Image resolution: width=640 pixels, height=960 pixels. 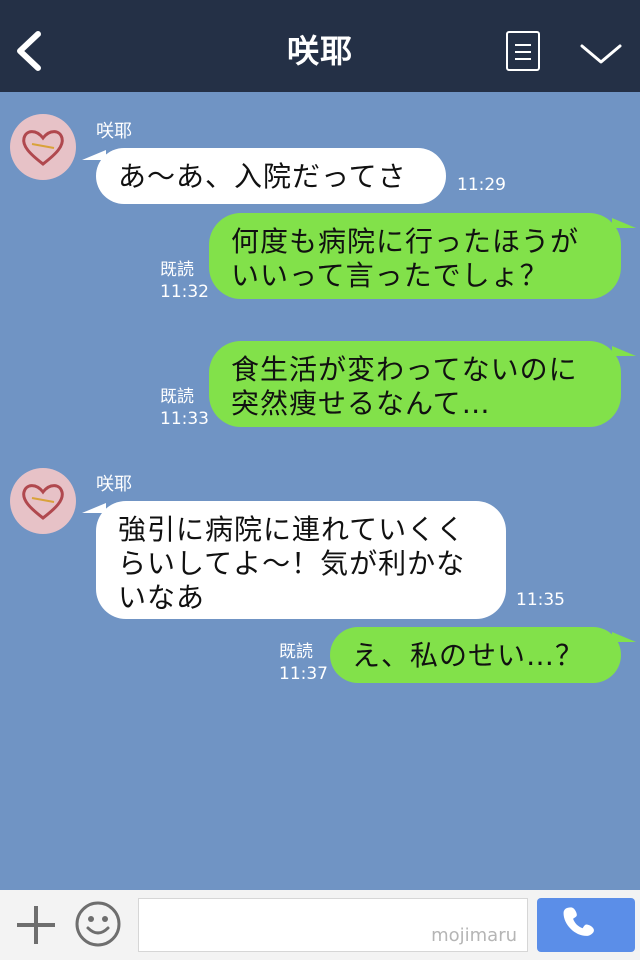 What do you see at coordinates (303, 674) in the screenshot?
I see `message-time: 11:37` at bounding box center [303, 674].